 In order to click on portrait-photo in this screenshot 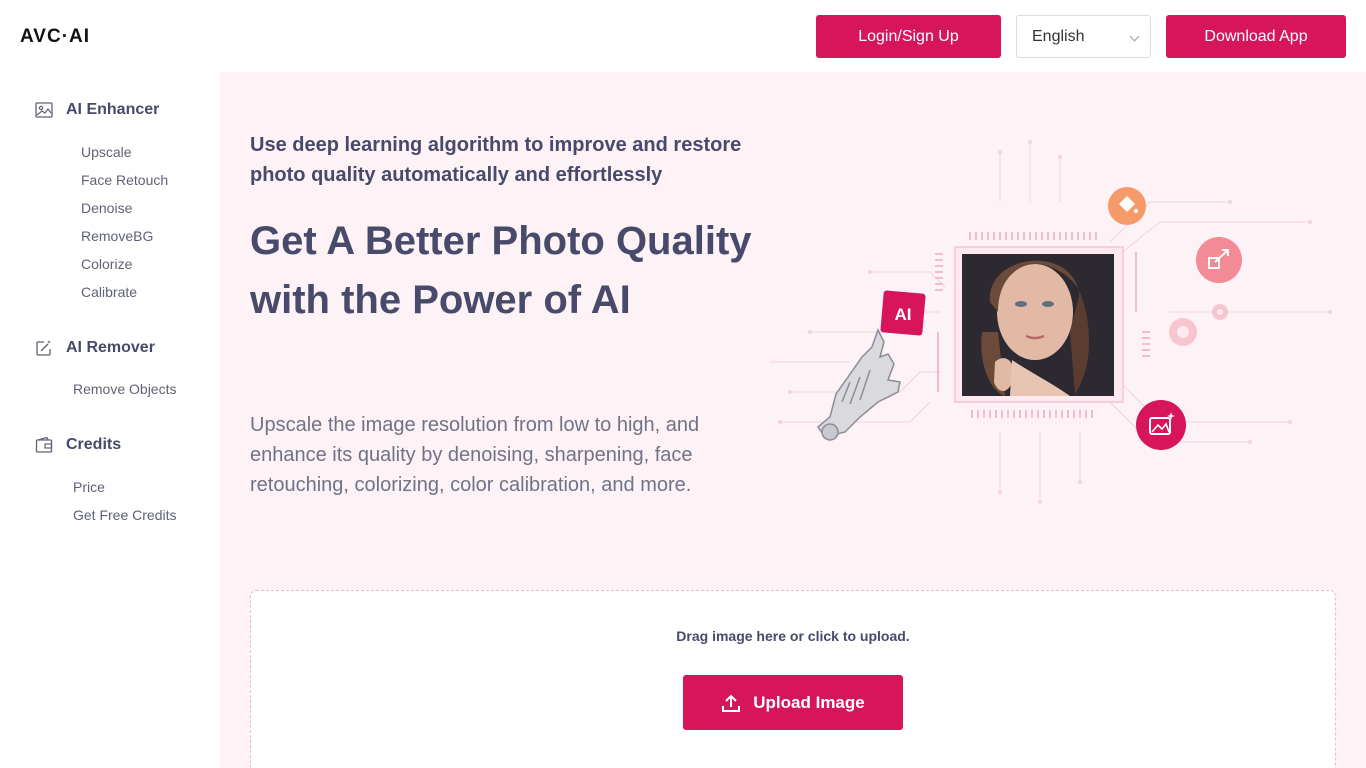, I will do `click(1038, 325)`.